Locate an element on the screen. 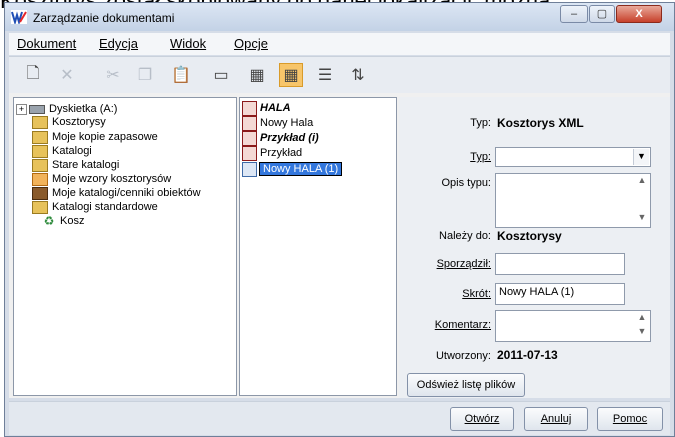 Image resolution: width=675 pixels, height=437 pixels. short-label: Skrót: is located at coordinates (476, 294).